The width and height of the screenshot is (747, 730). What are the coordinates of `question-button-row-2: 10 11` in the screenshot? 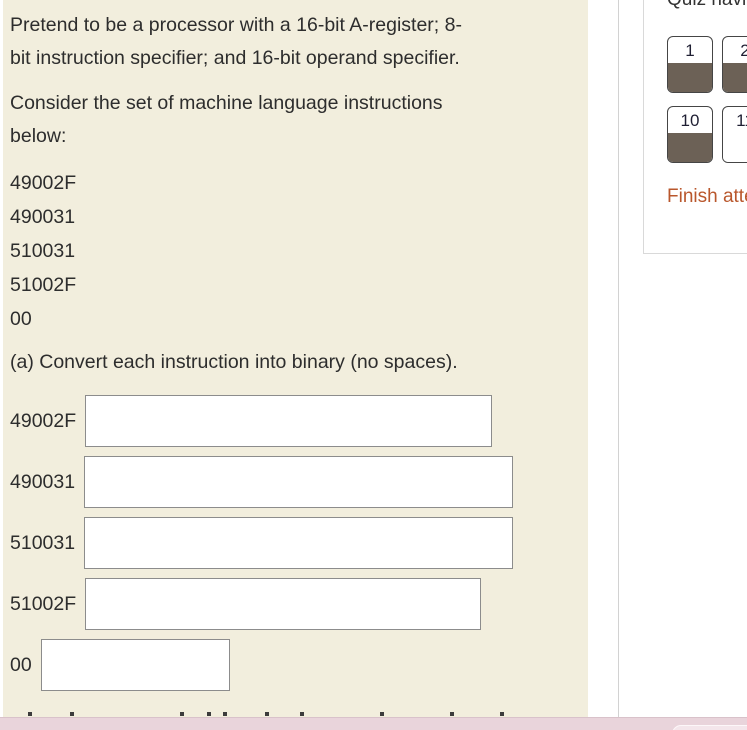 It's located at (707, 134).